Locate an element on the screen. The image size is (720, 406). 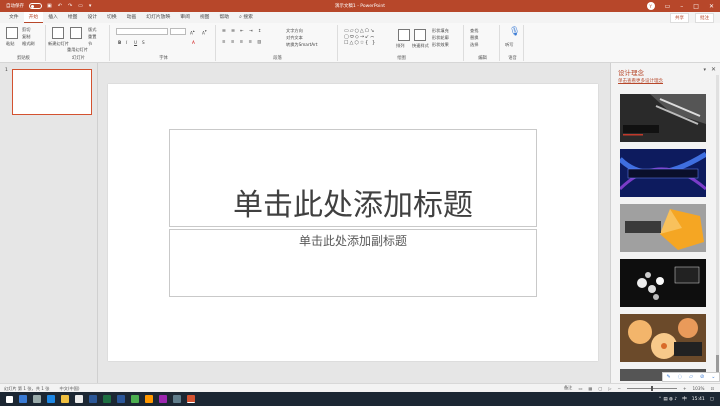
autosave-toggle is located at coordinates (35, 6).